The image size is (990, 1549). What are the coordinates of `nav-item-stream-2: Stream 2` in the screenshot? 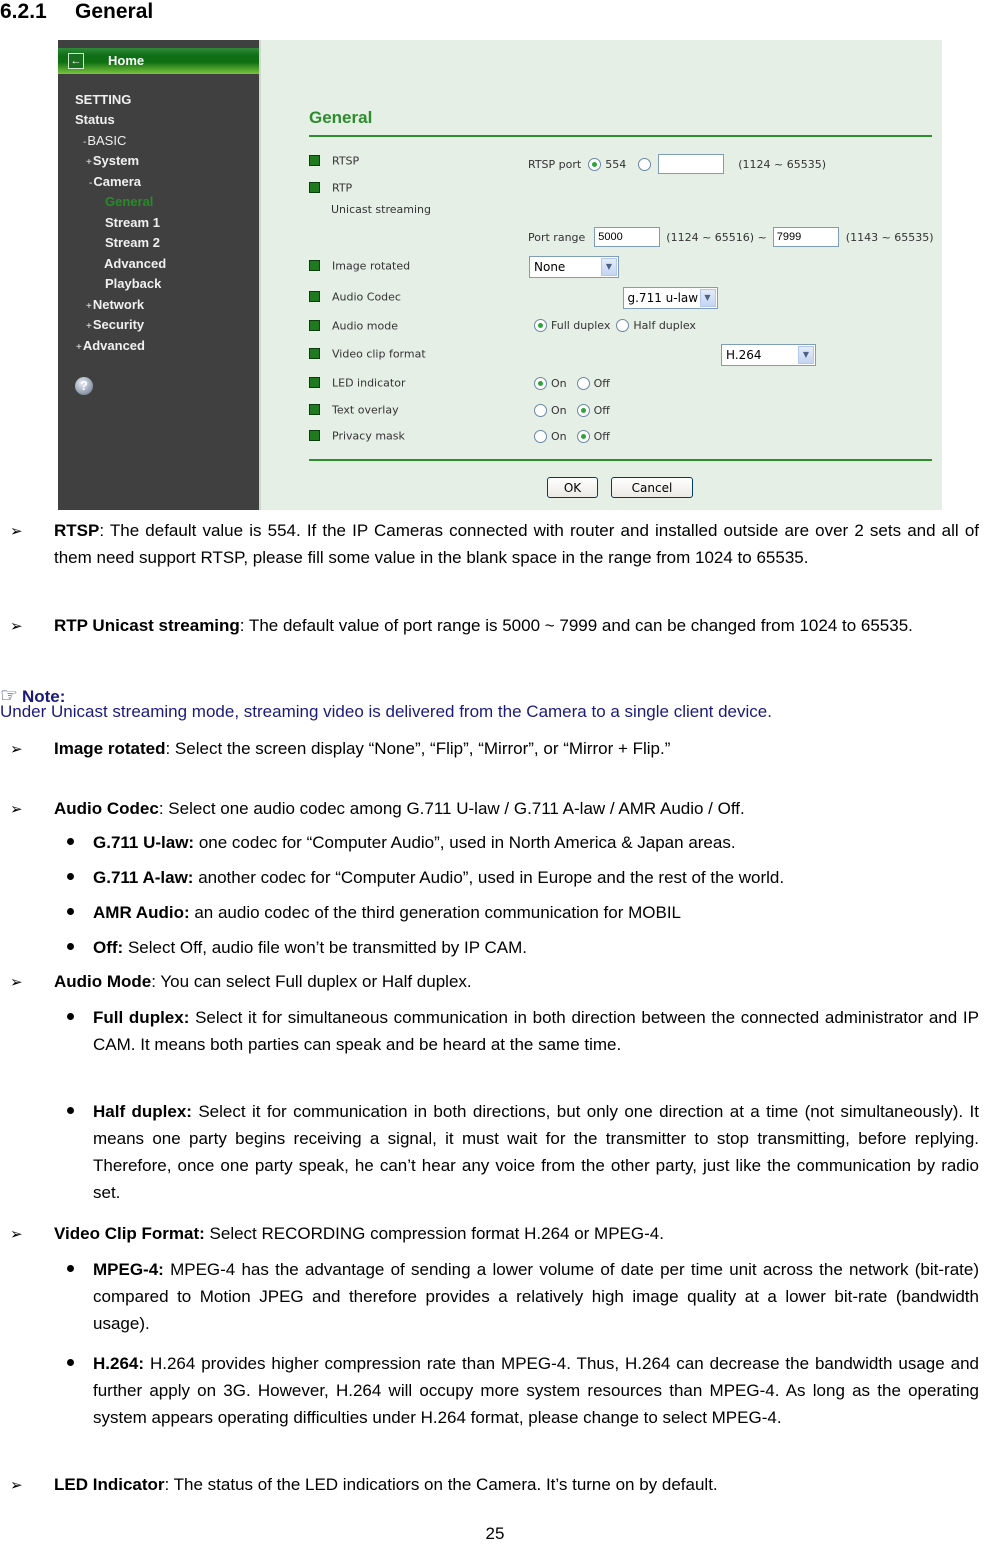 It's located at (132, 242).